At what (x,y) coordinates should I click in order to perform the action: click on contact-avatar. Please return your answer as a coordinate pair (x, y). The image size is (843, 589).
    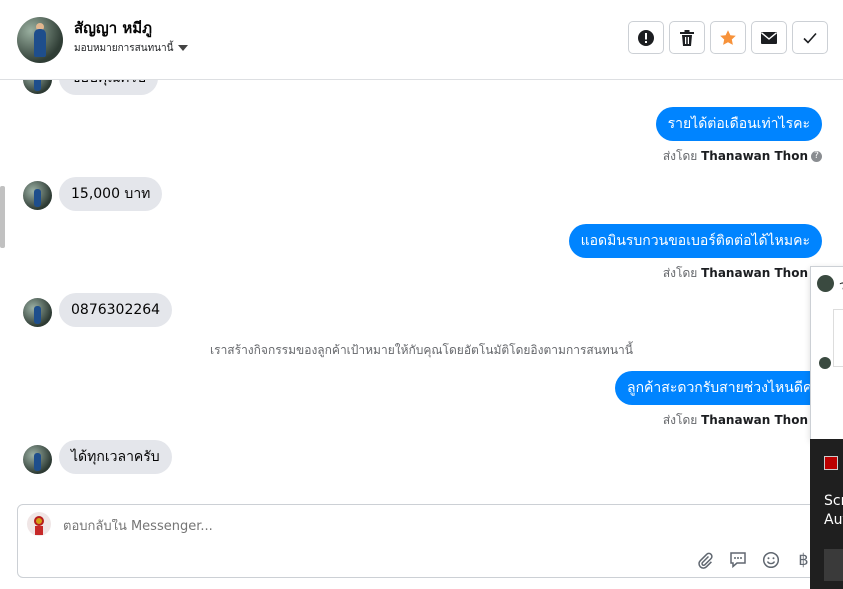
    Looking at the image, I should click on (40, 40).